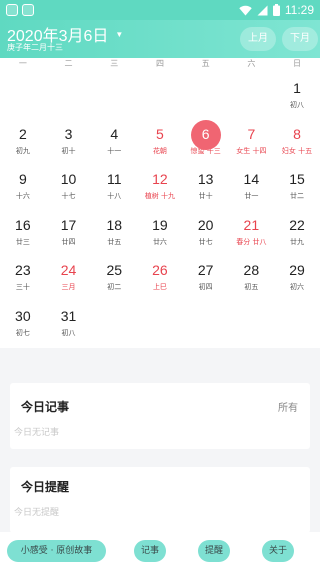 The image size is (320, 570). I want to click on day-cell: 1 初八, so click(297, 94).